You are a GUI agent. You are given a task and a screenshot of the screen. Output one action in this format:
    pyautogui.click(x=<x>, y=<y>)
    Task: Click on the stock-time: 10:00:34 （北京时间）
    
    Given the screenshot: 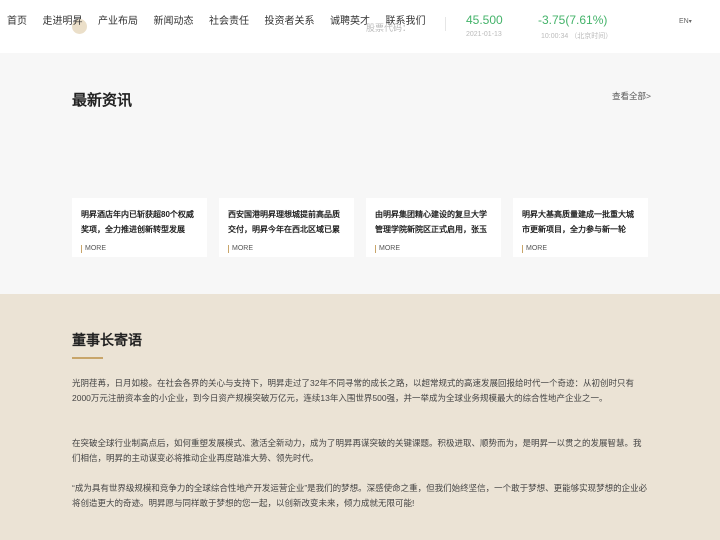 What is the action you would take?
    pyautogui.click(x=577, y=36)
    